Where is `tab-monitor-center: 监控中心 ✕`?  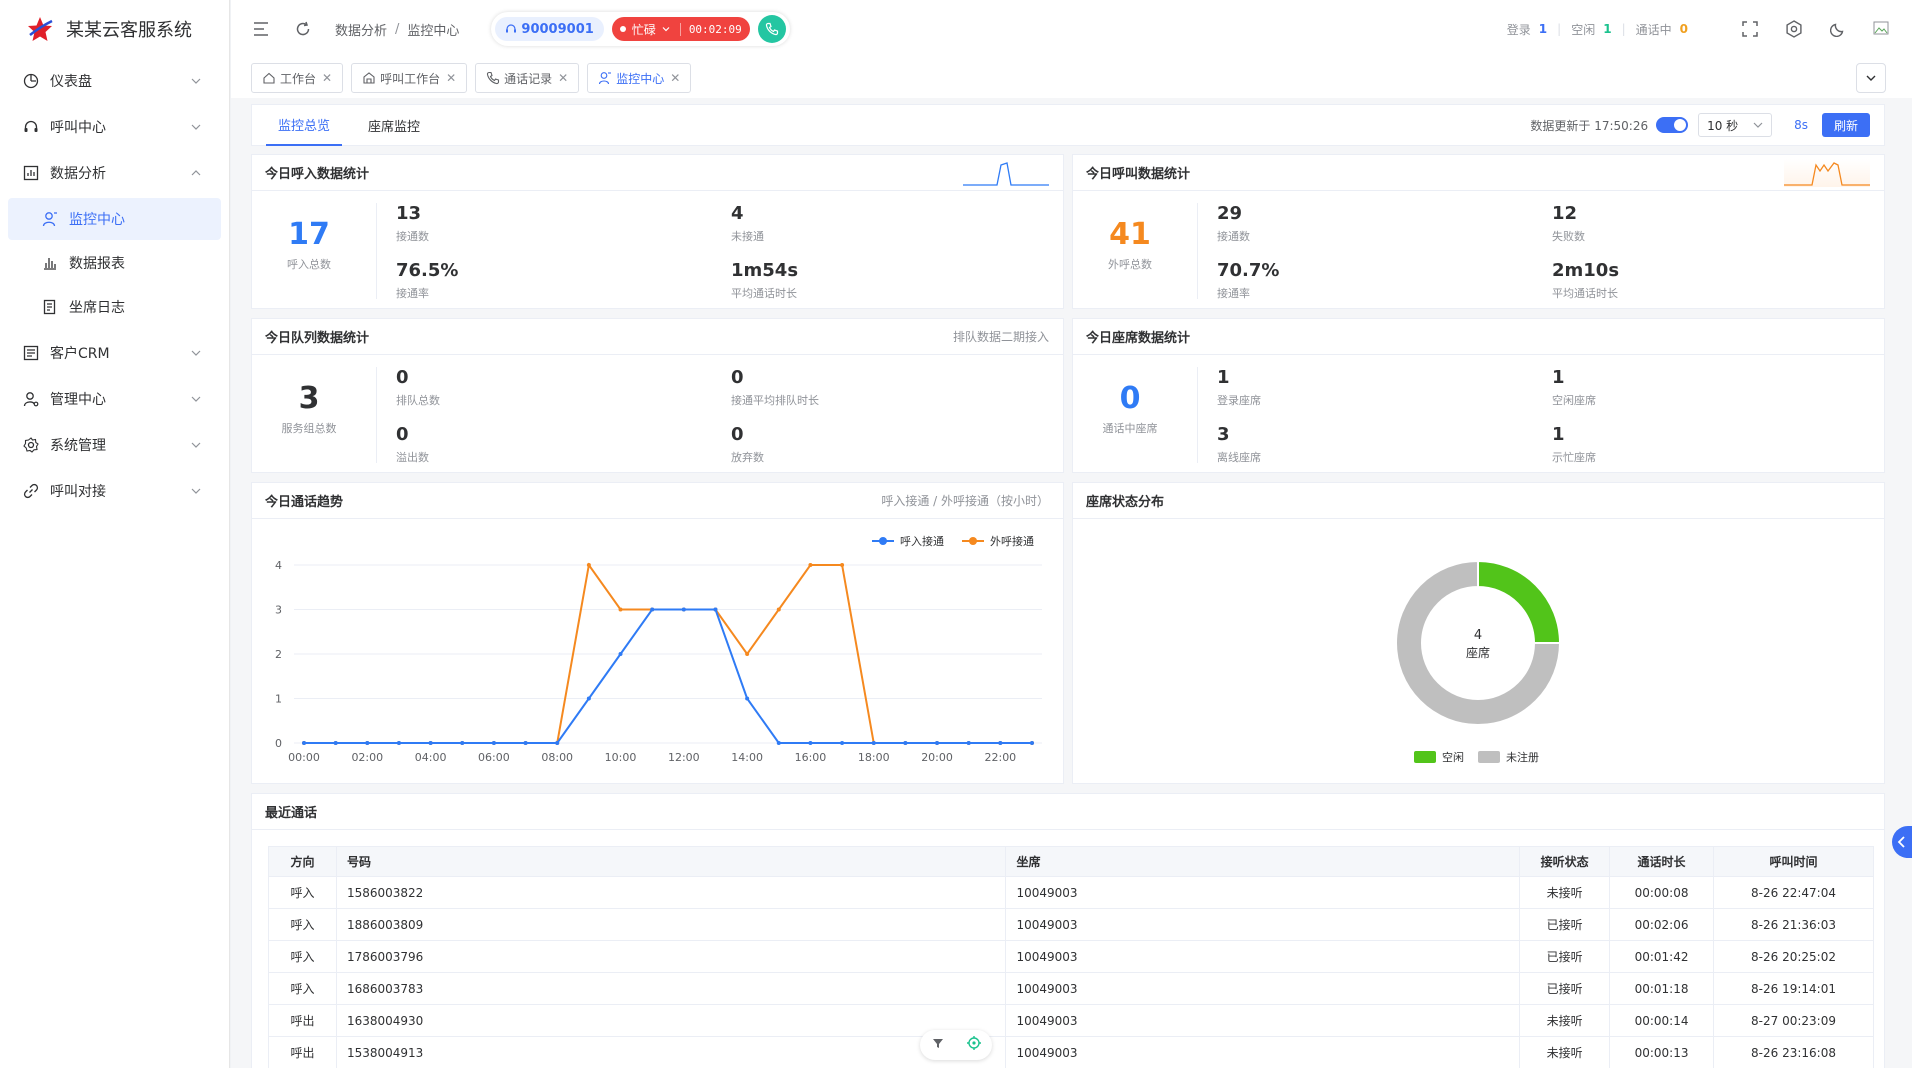
tab-monitor-center: 监控中心 ✕ is located at coordinates (639, 78).